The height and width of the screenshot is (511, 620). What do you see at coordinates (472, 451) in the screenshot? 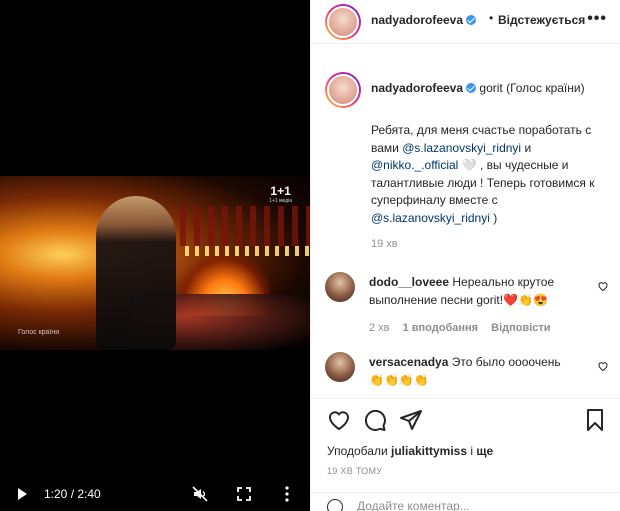
I see `likes-middle: і` at bounding box center [472, 451].